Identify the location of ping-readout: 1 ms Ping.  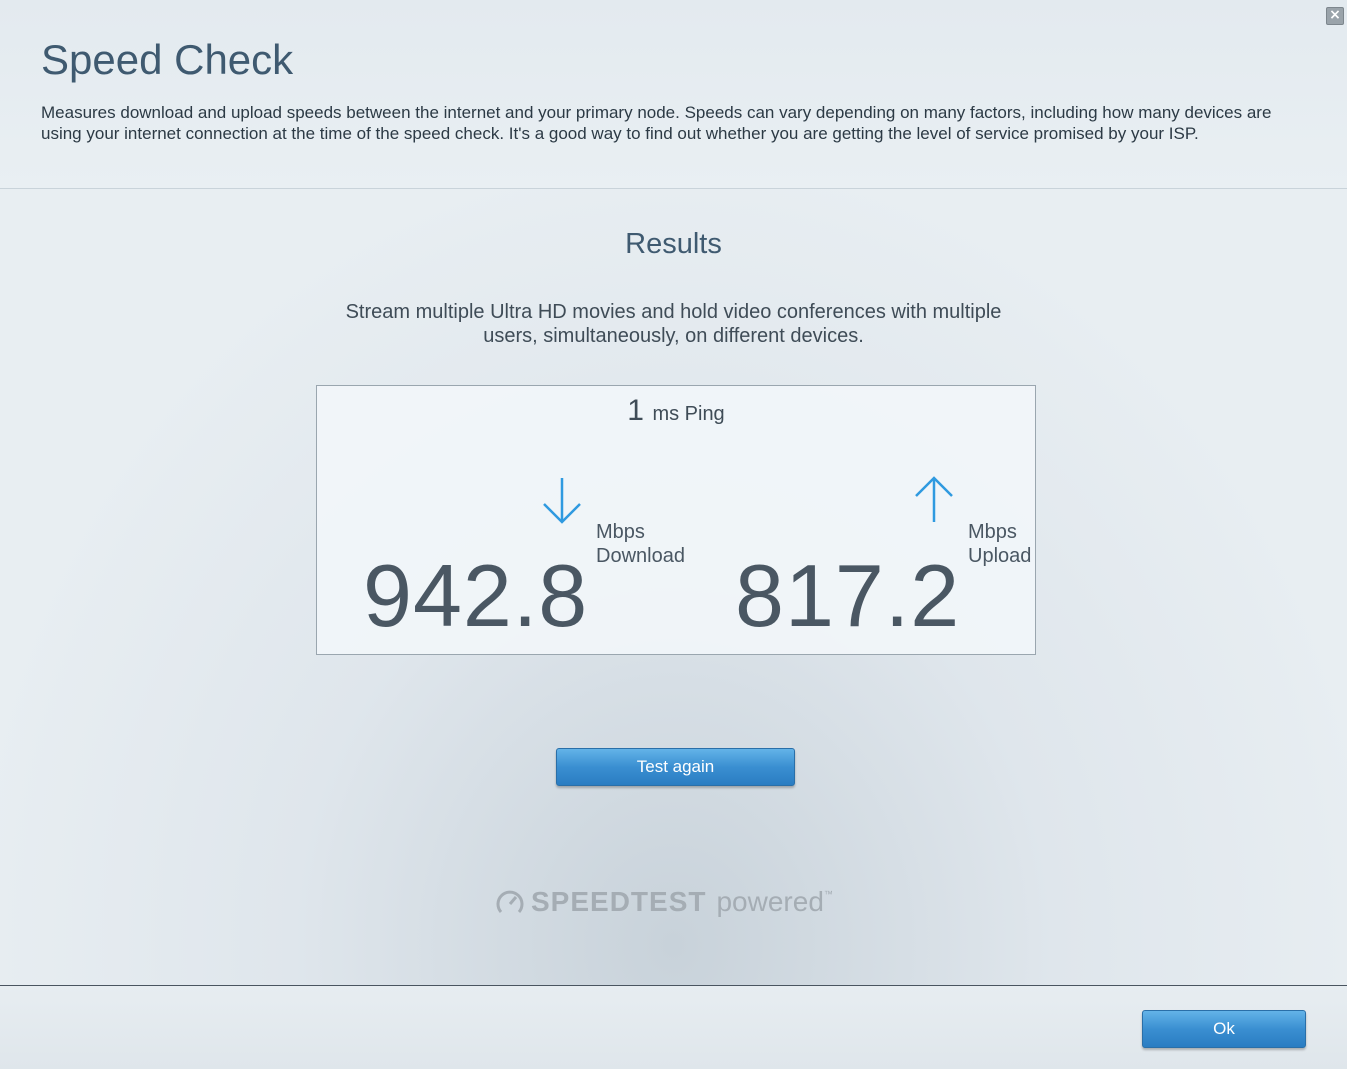
(676, 411).